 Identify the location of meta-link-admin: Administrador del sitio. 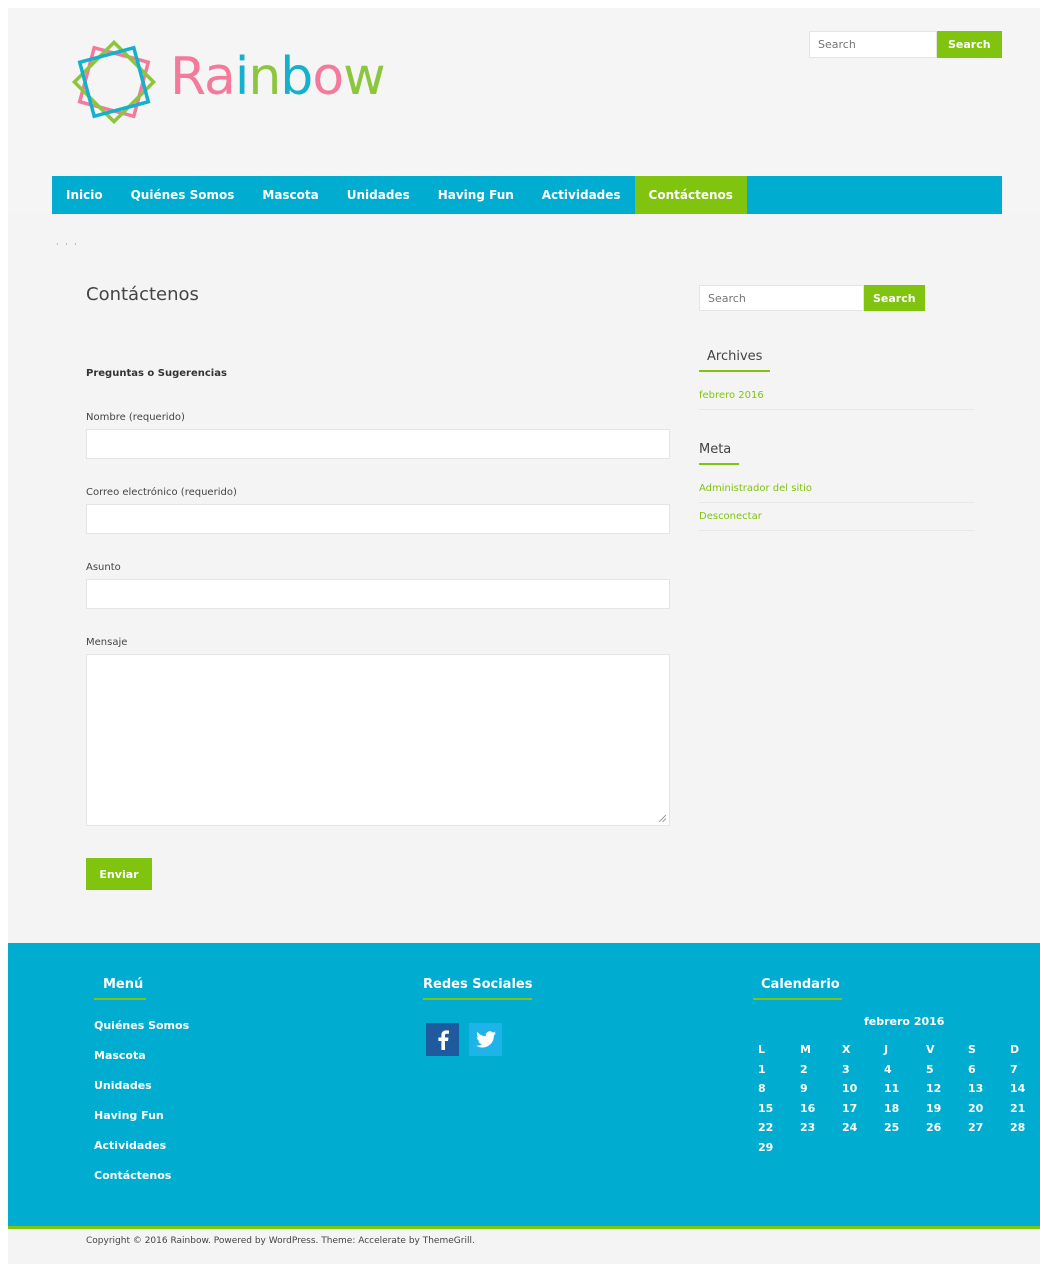
(836, 489).